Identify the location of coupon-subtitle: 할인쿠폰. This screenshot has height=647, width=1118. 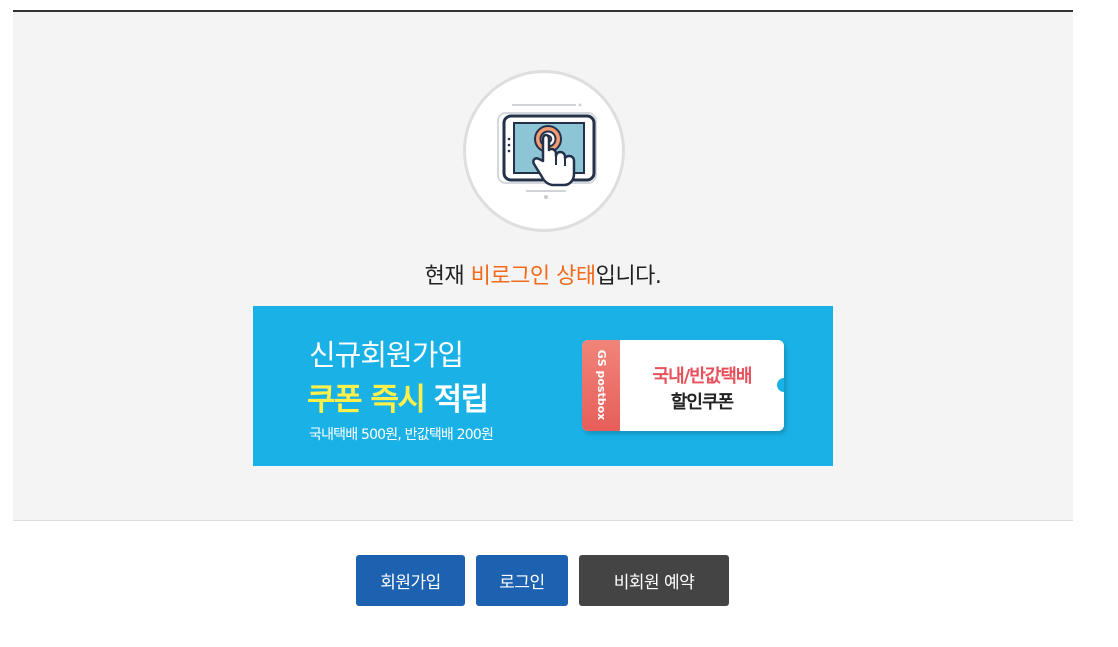
(702, 402).